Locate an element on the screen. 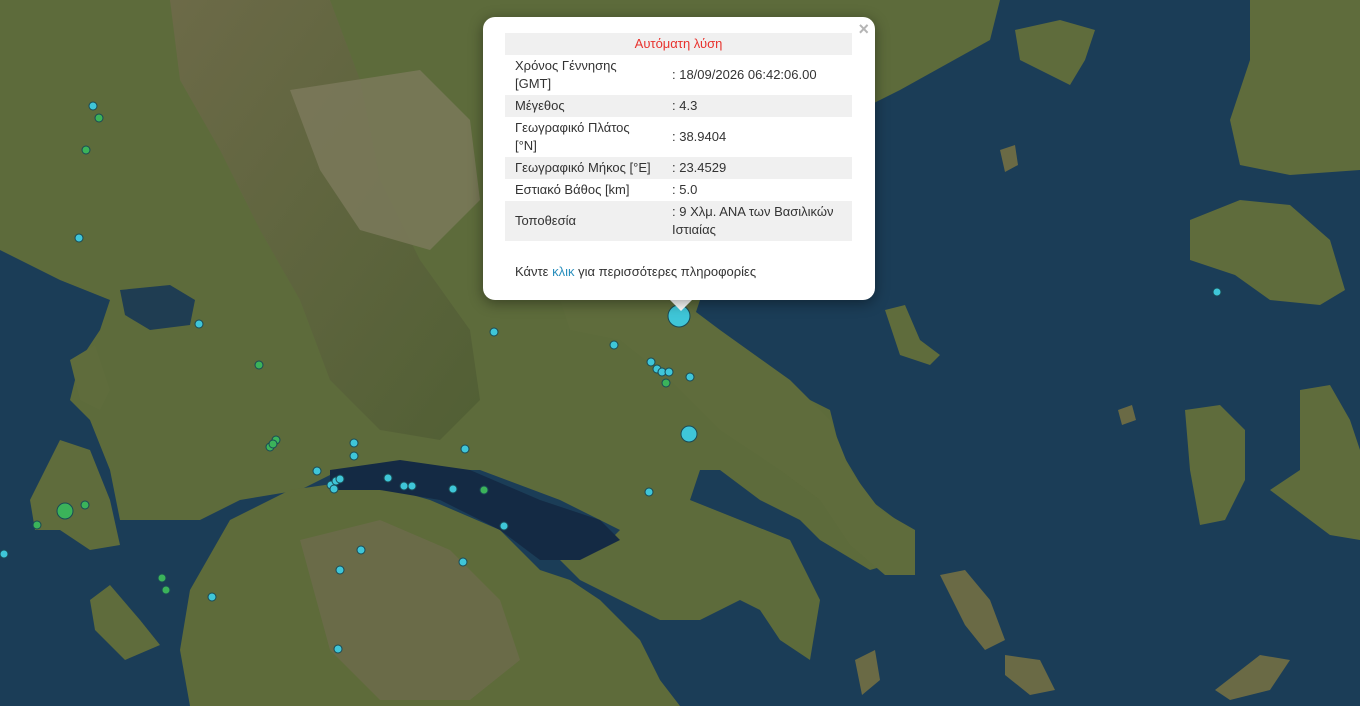 This screenshot has width=1360, height=706. depth-value: : 5.0 is located at coordinates (685, 189).